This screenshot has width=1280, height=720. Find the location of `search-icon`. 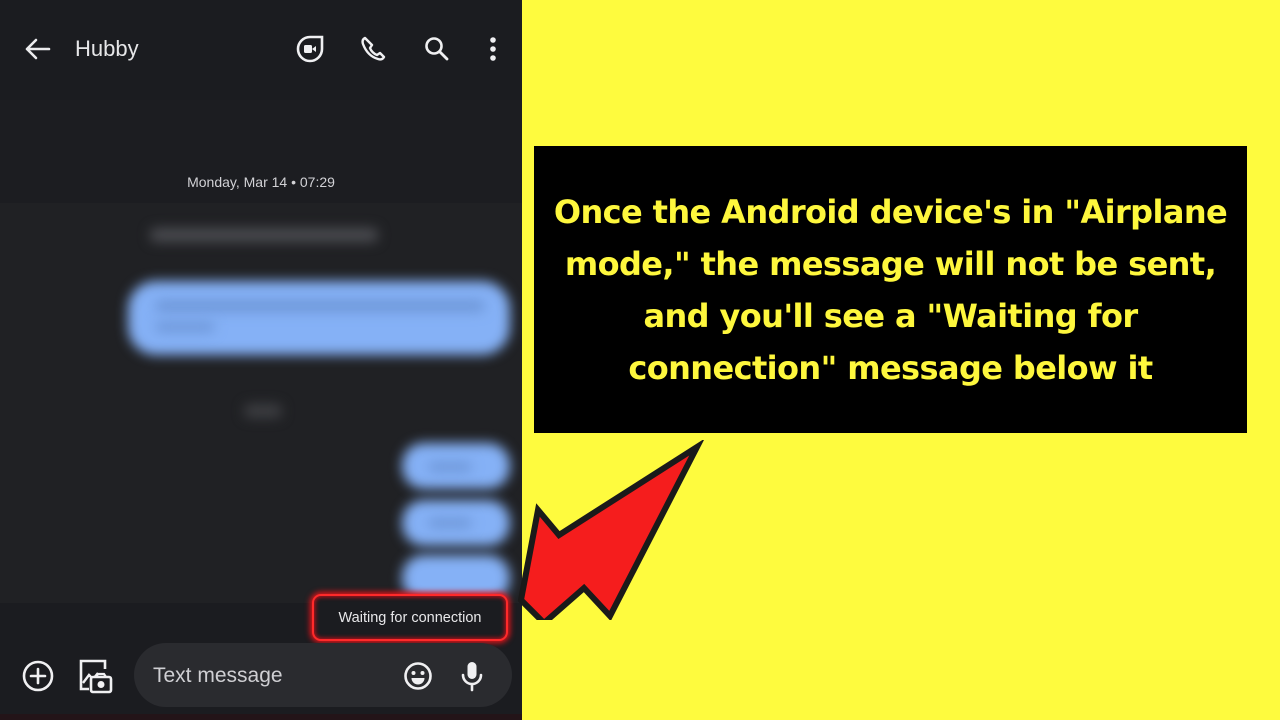

search-icon is located at coordinates (437, 49).